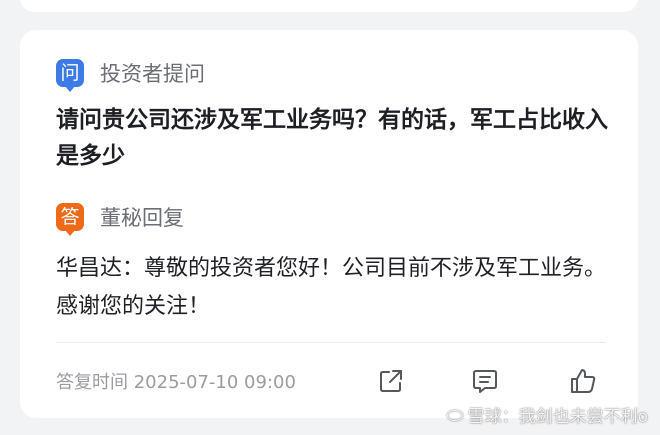 This screenshot has height=435, width=660. Describe the element at coordinates (557, 417) in the screenshot. I see `watermark-text: 雪球：我剑也未尝不利o` at that location.